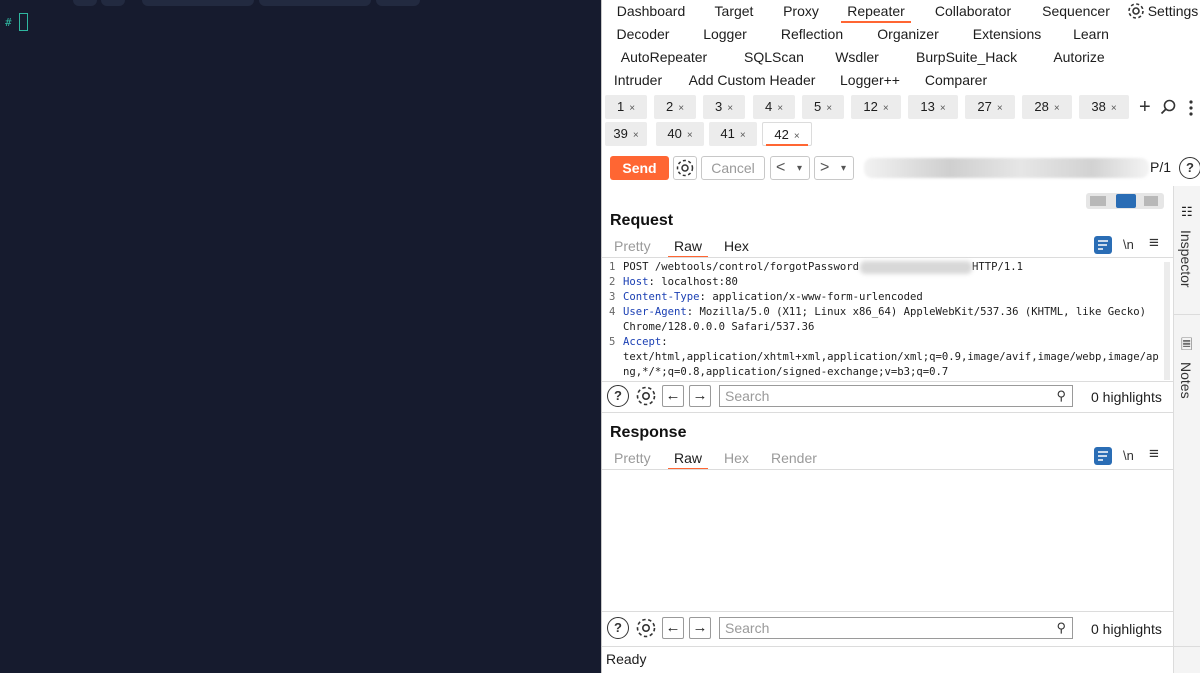  What do you see at coordinates (956, 80) in the screenshot?
I see `tab-comparer: Comparer` at bounding box center [956, 80].